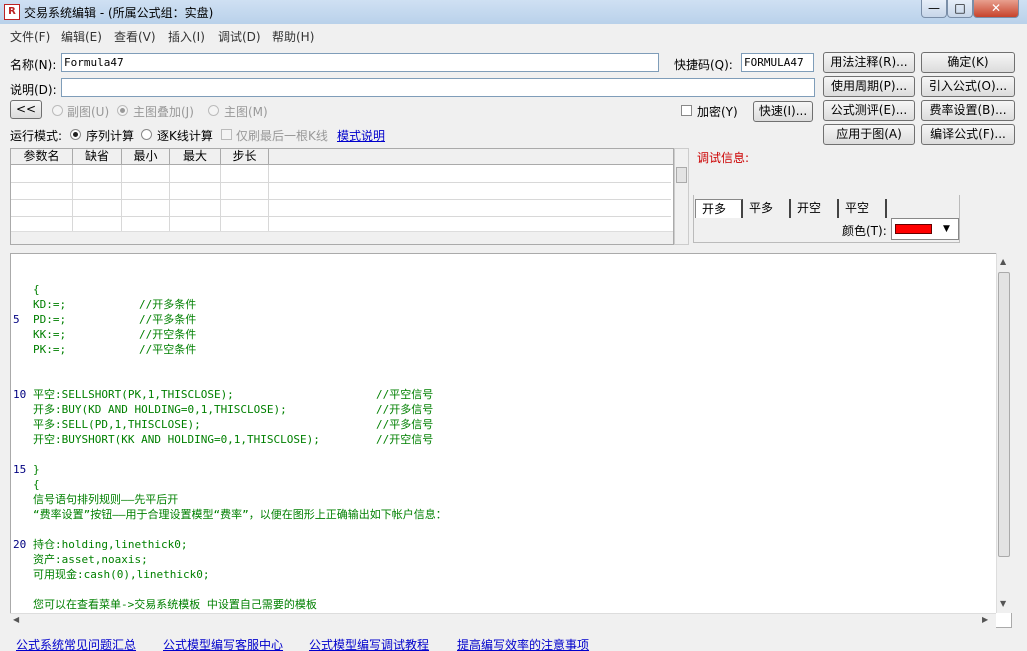 Image resolution: width=1027 pixels, height=651 pixels. Describe the element at coordinates (703, 65) in the screenshot. I see `shortcut-label: 快捷码(Q):` at that location.